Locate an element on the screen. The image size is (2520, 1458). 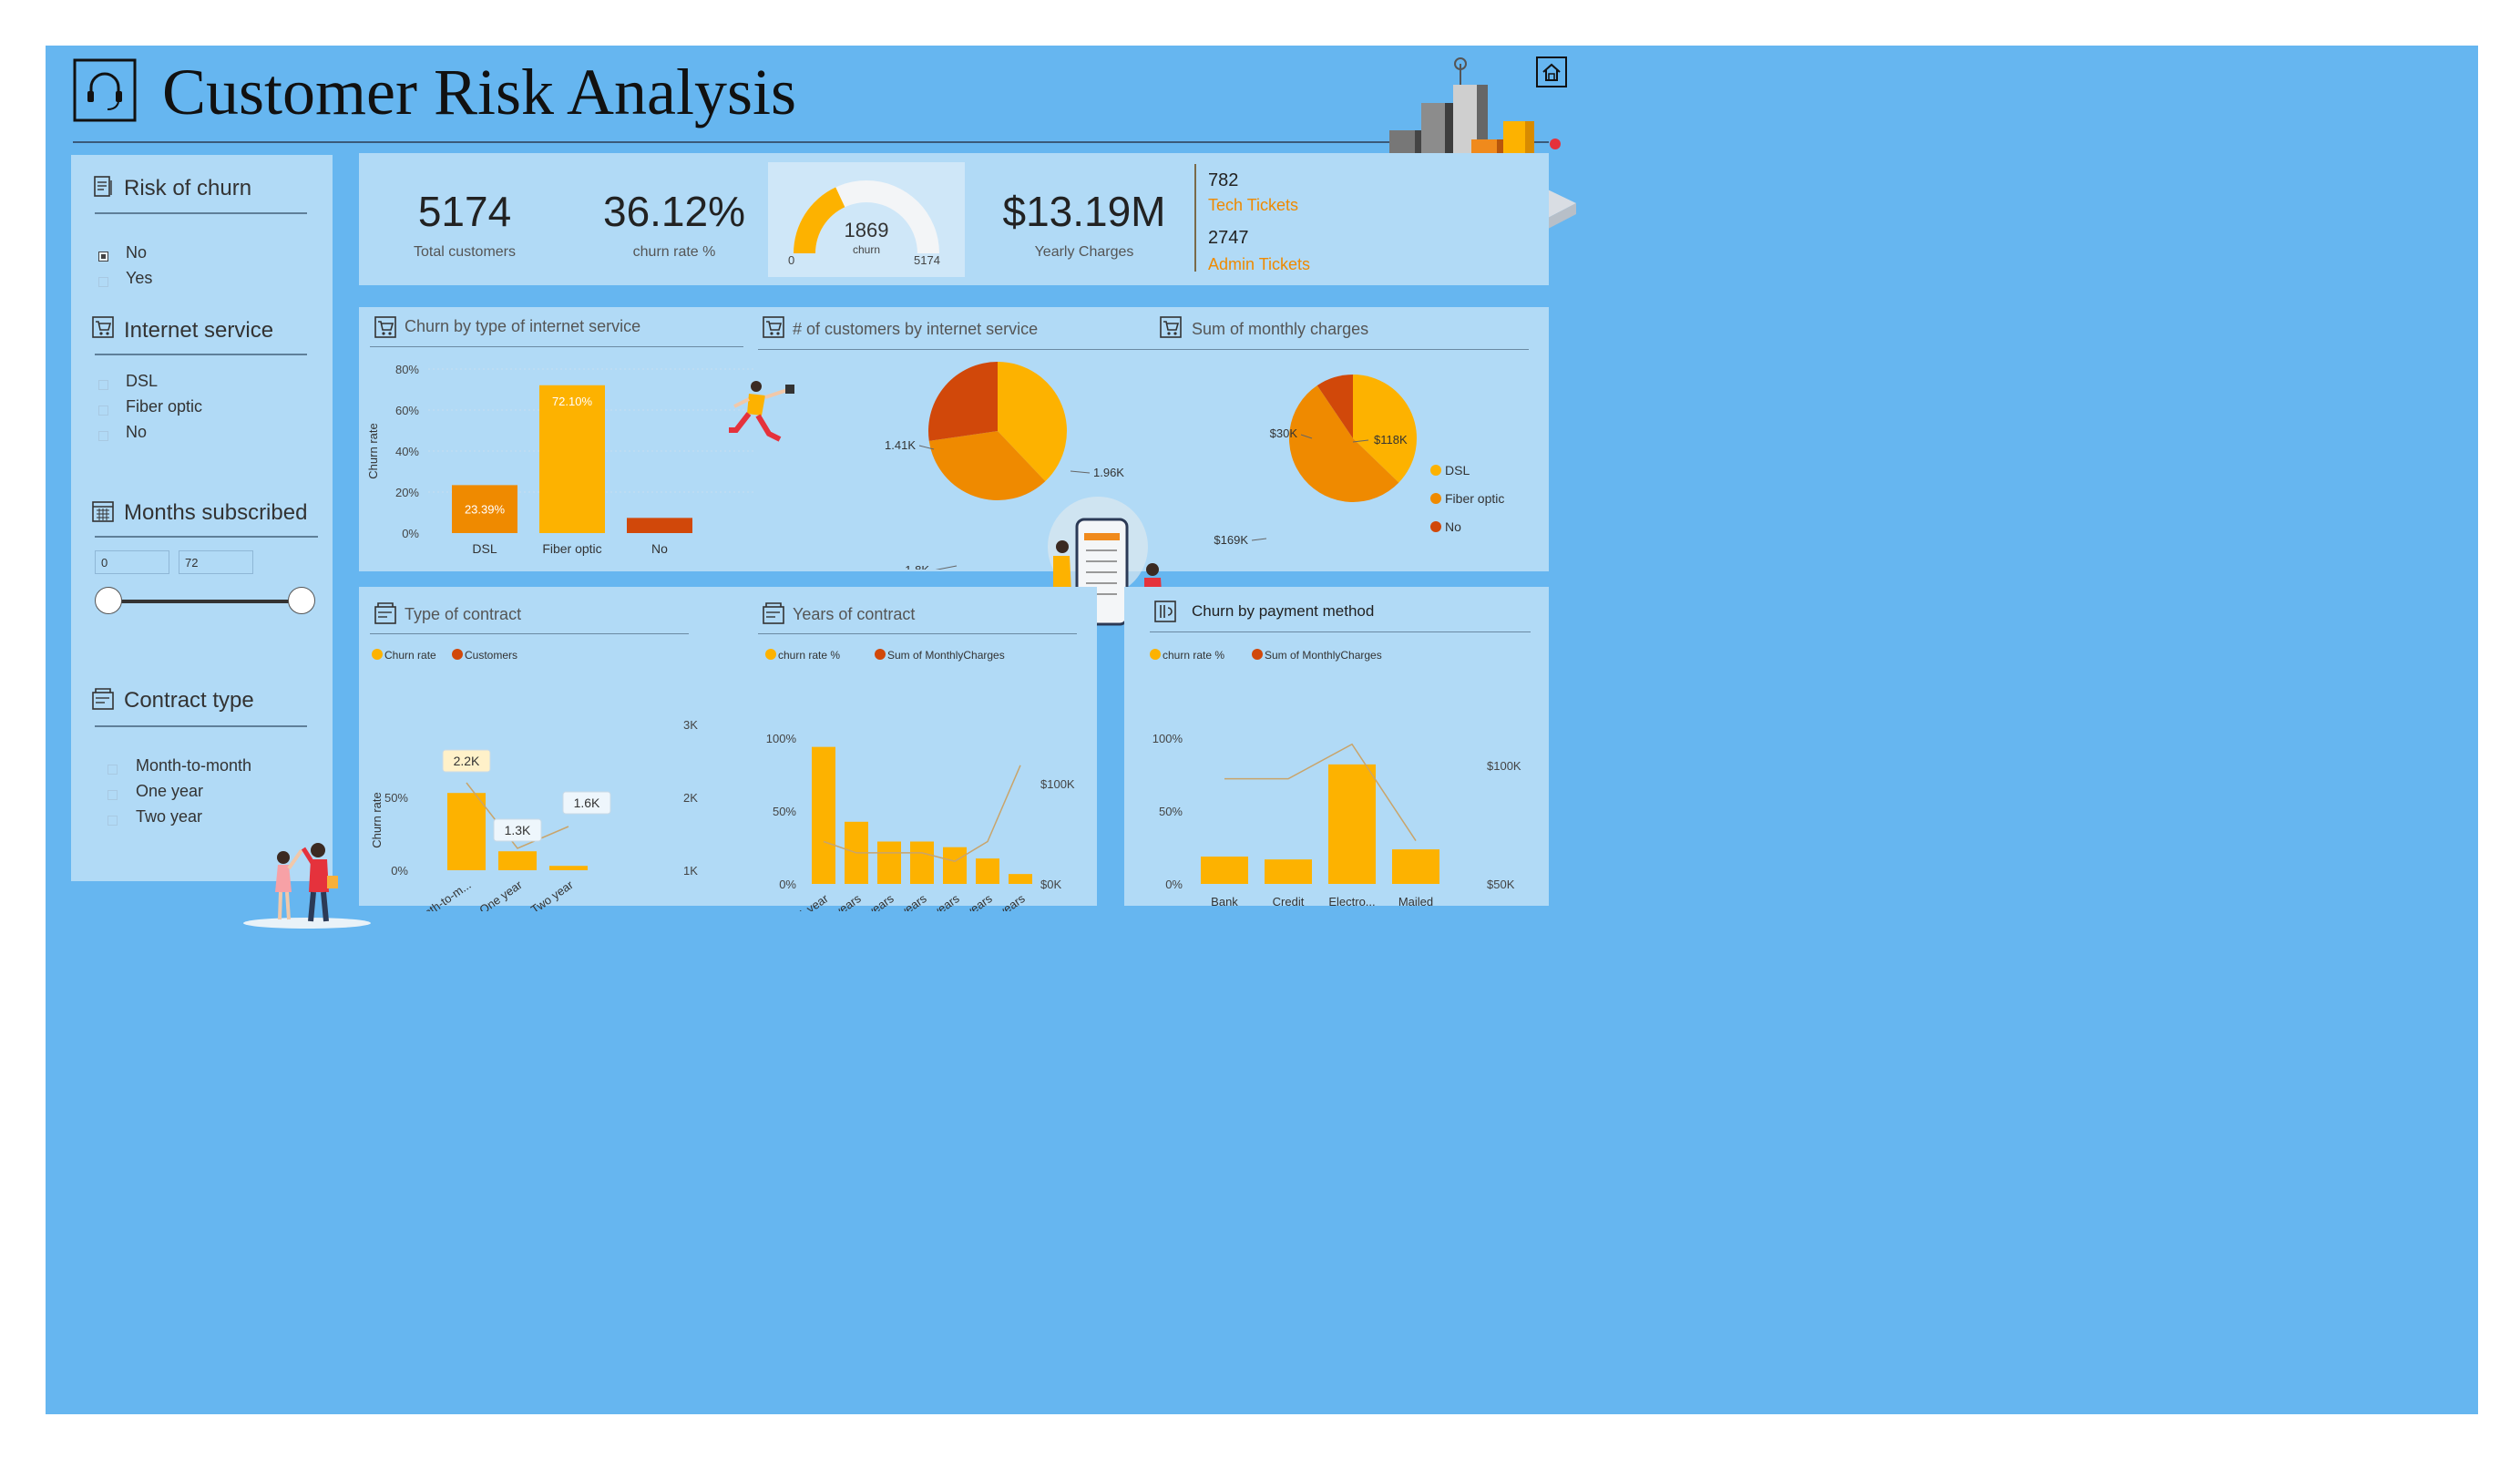
months-slider-max-handle is located at coordinates (301, 601).